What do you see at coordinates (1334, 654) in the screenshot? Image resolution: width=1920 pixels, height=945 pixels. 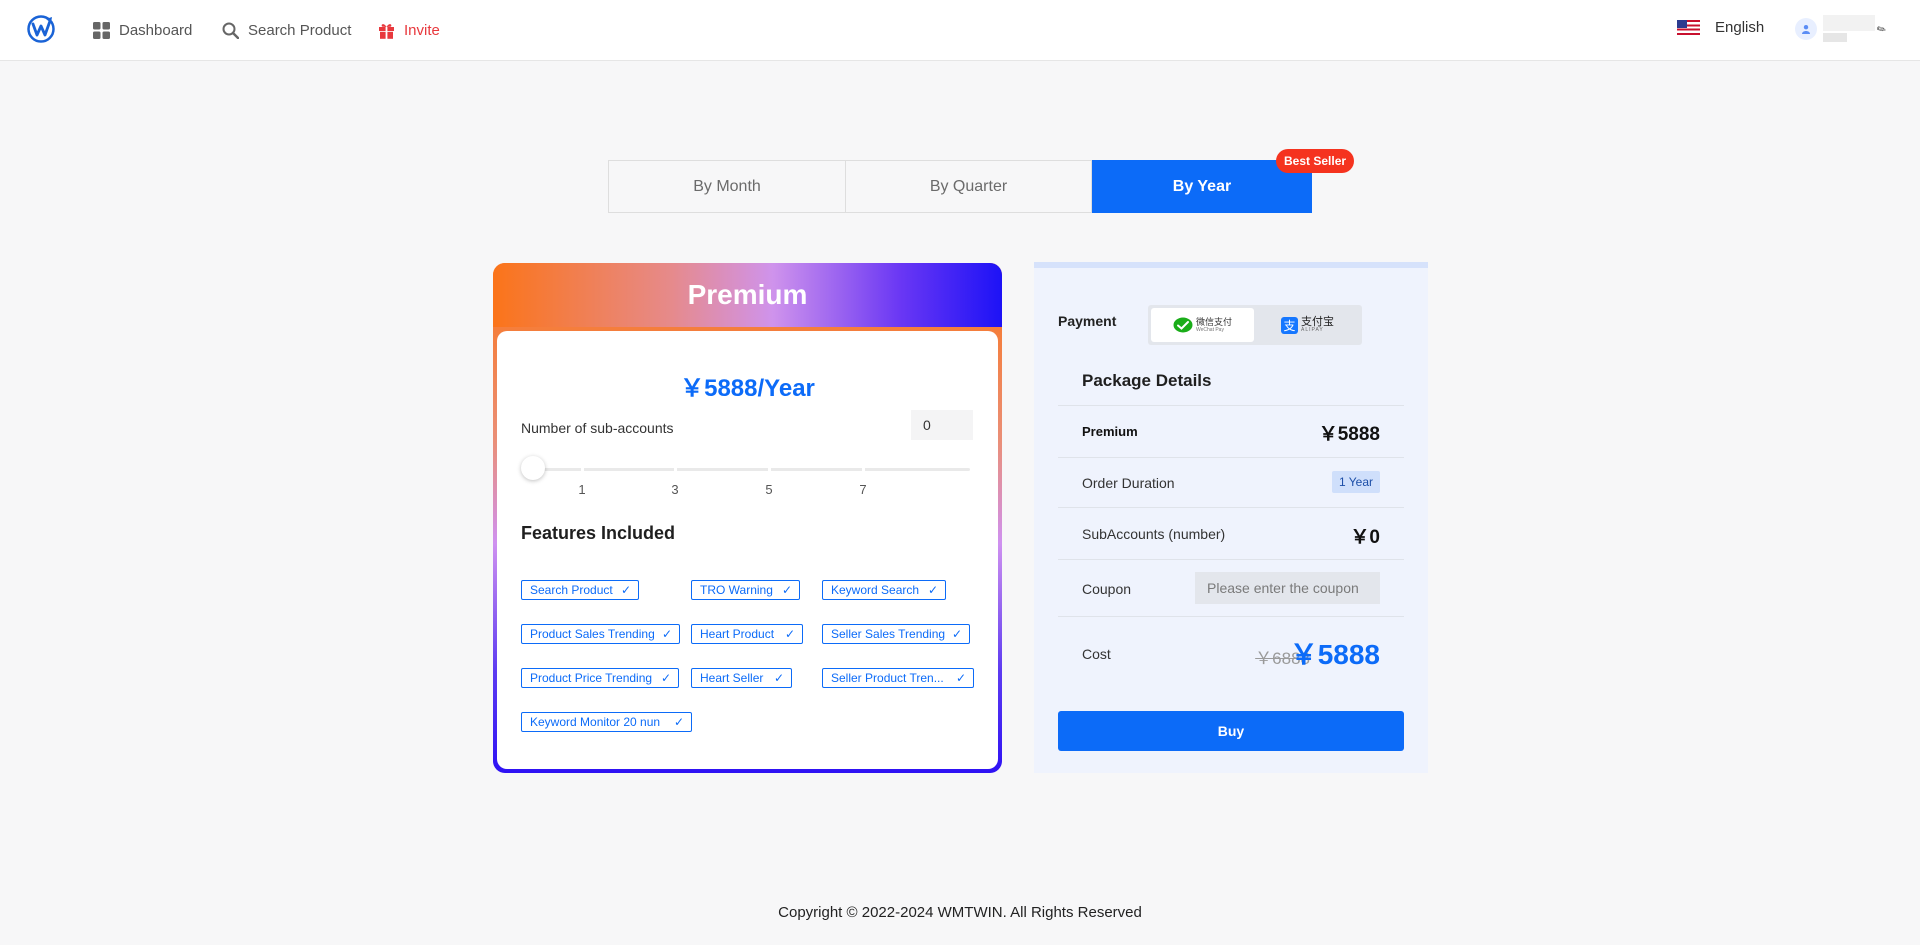 I see `final-cost: ￥5888` at bounding box center [1334, 654].